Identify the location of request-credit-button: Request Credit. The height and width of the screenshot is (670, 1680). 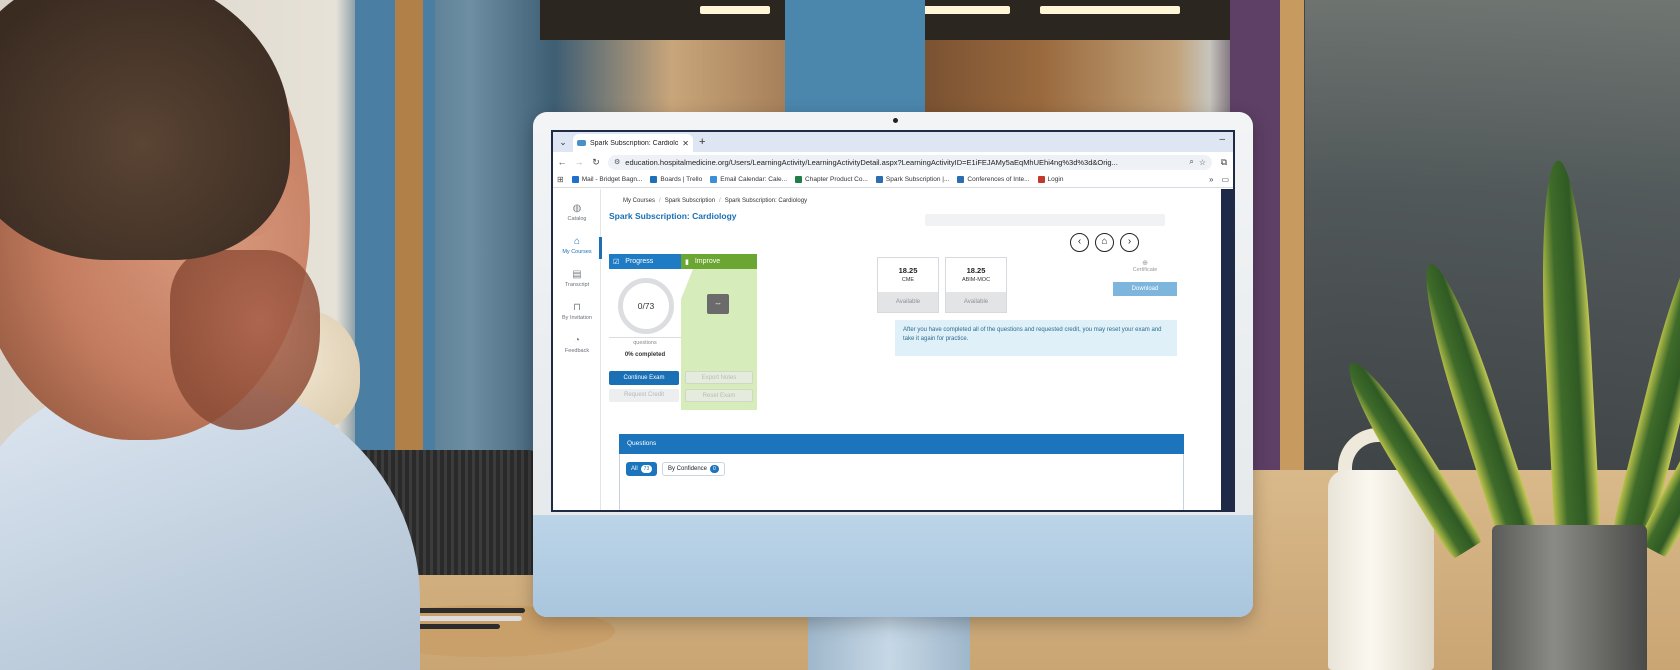
(644, 395).